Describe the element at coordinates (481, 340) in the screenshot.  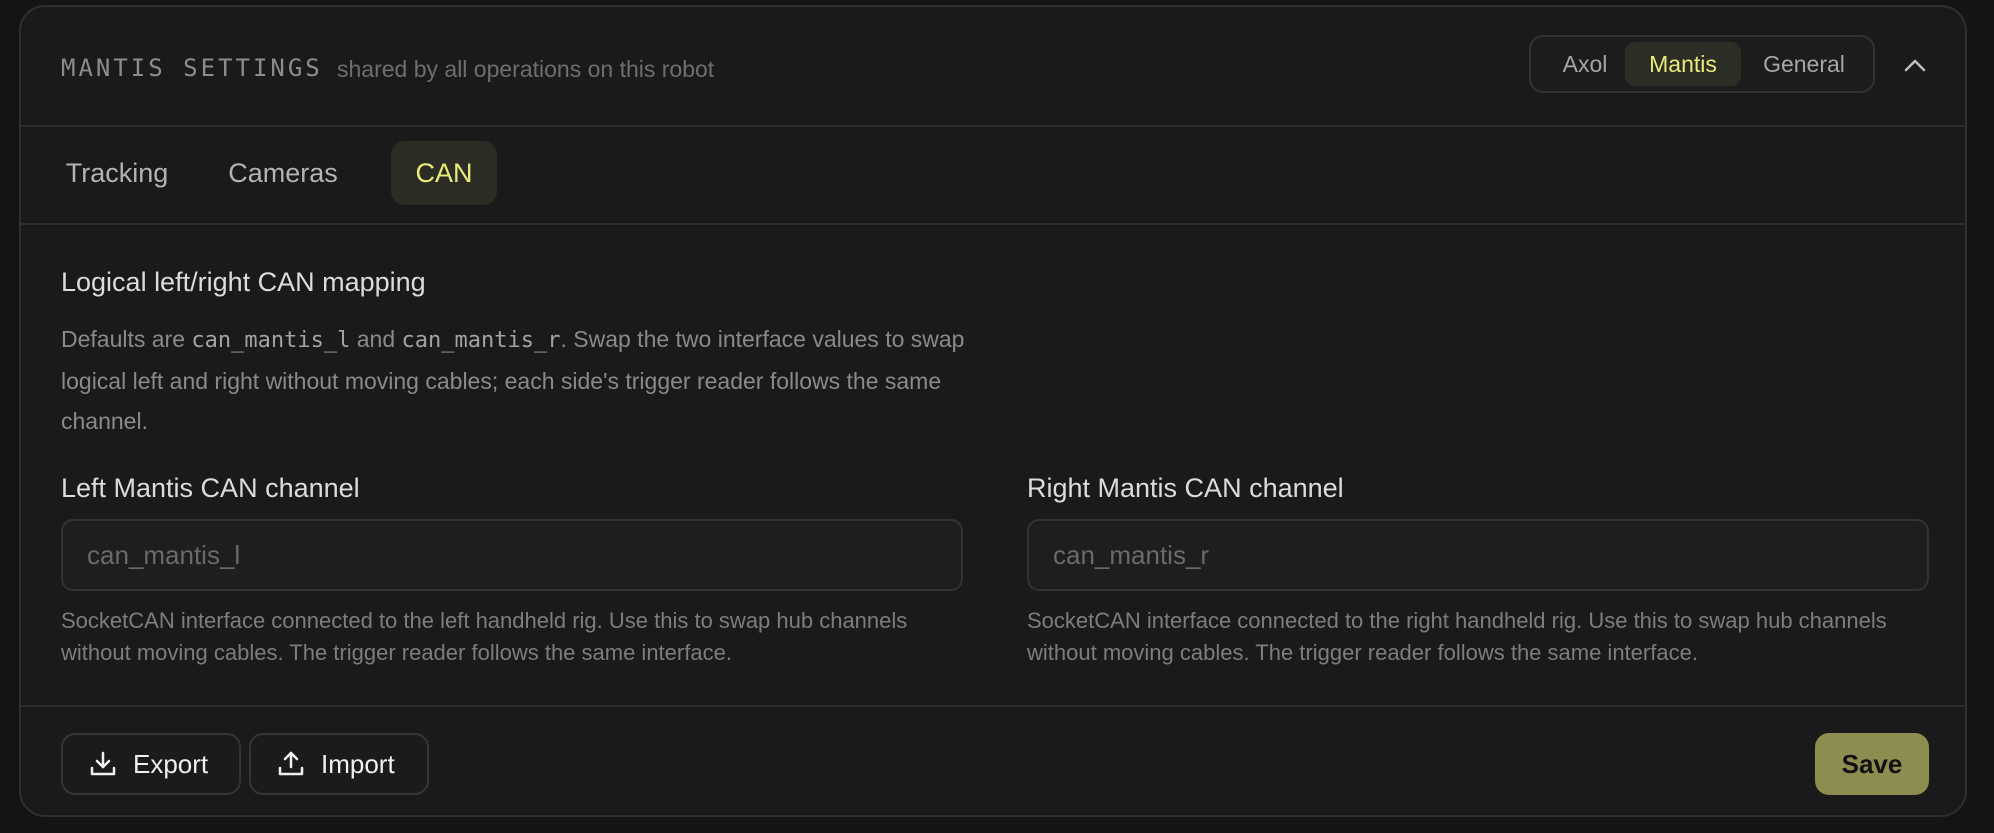
I see `desc-code-right: can_mantis_r` at that location.